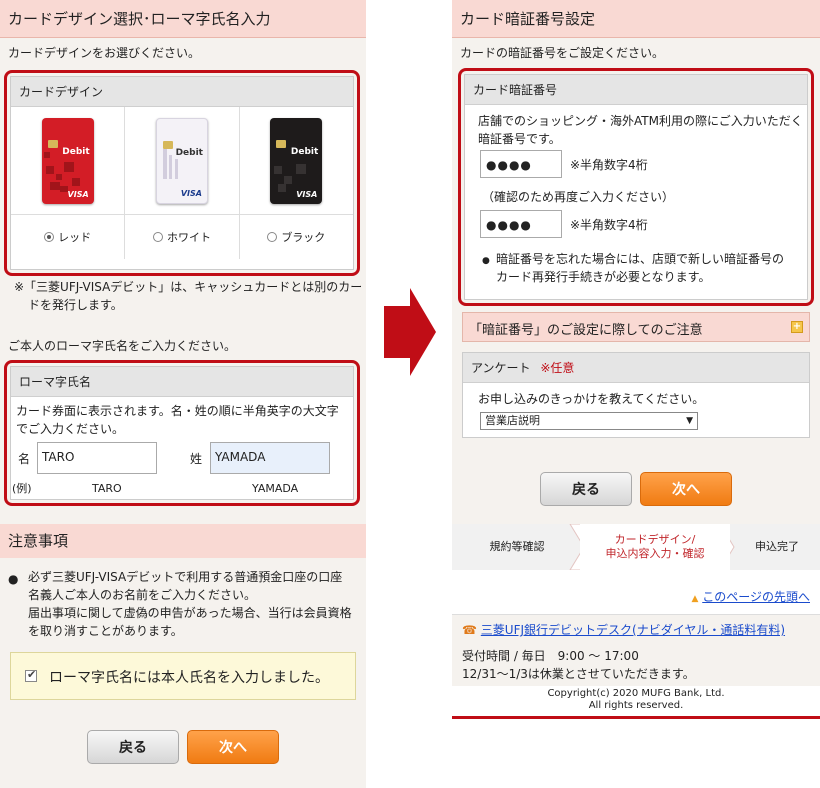  I want to click on holiday-text: 12/31～1/3は休業とさせていただきます。, so click(578, 674).